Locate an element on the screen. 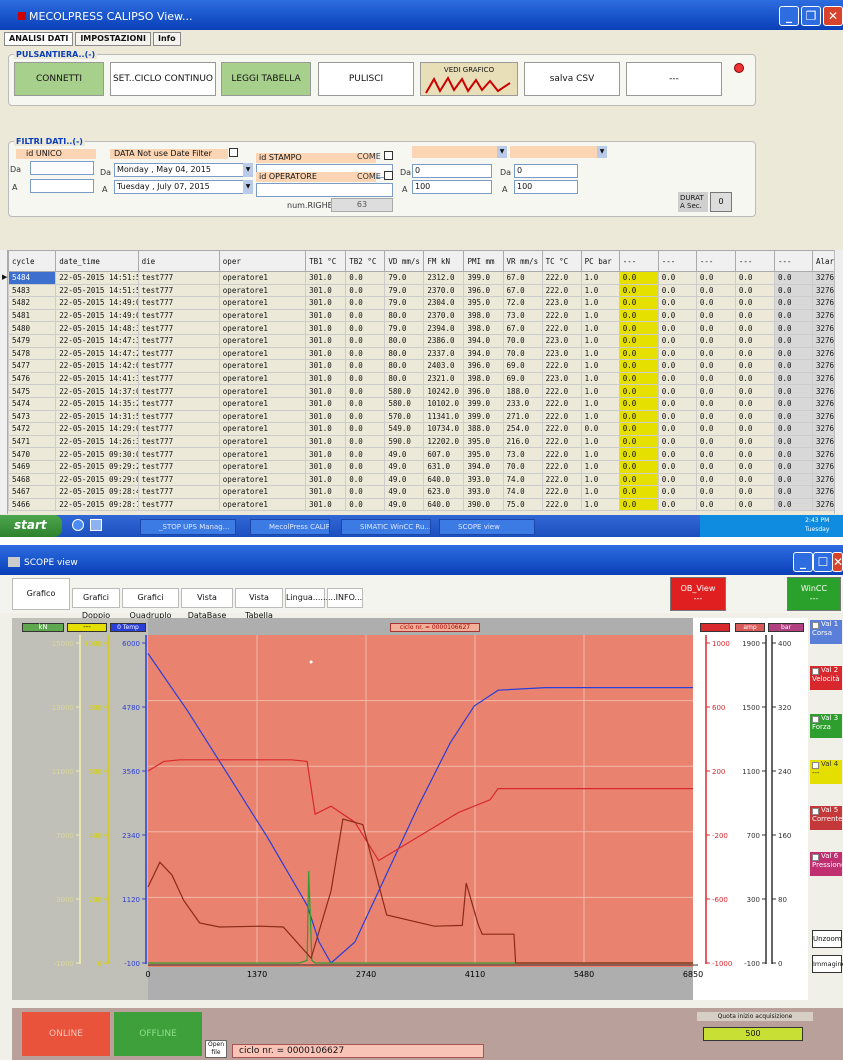 The height and width of the screenshot is (1060, 843). y-tick-label: 7000 is located at coordinates (65, 836).